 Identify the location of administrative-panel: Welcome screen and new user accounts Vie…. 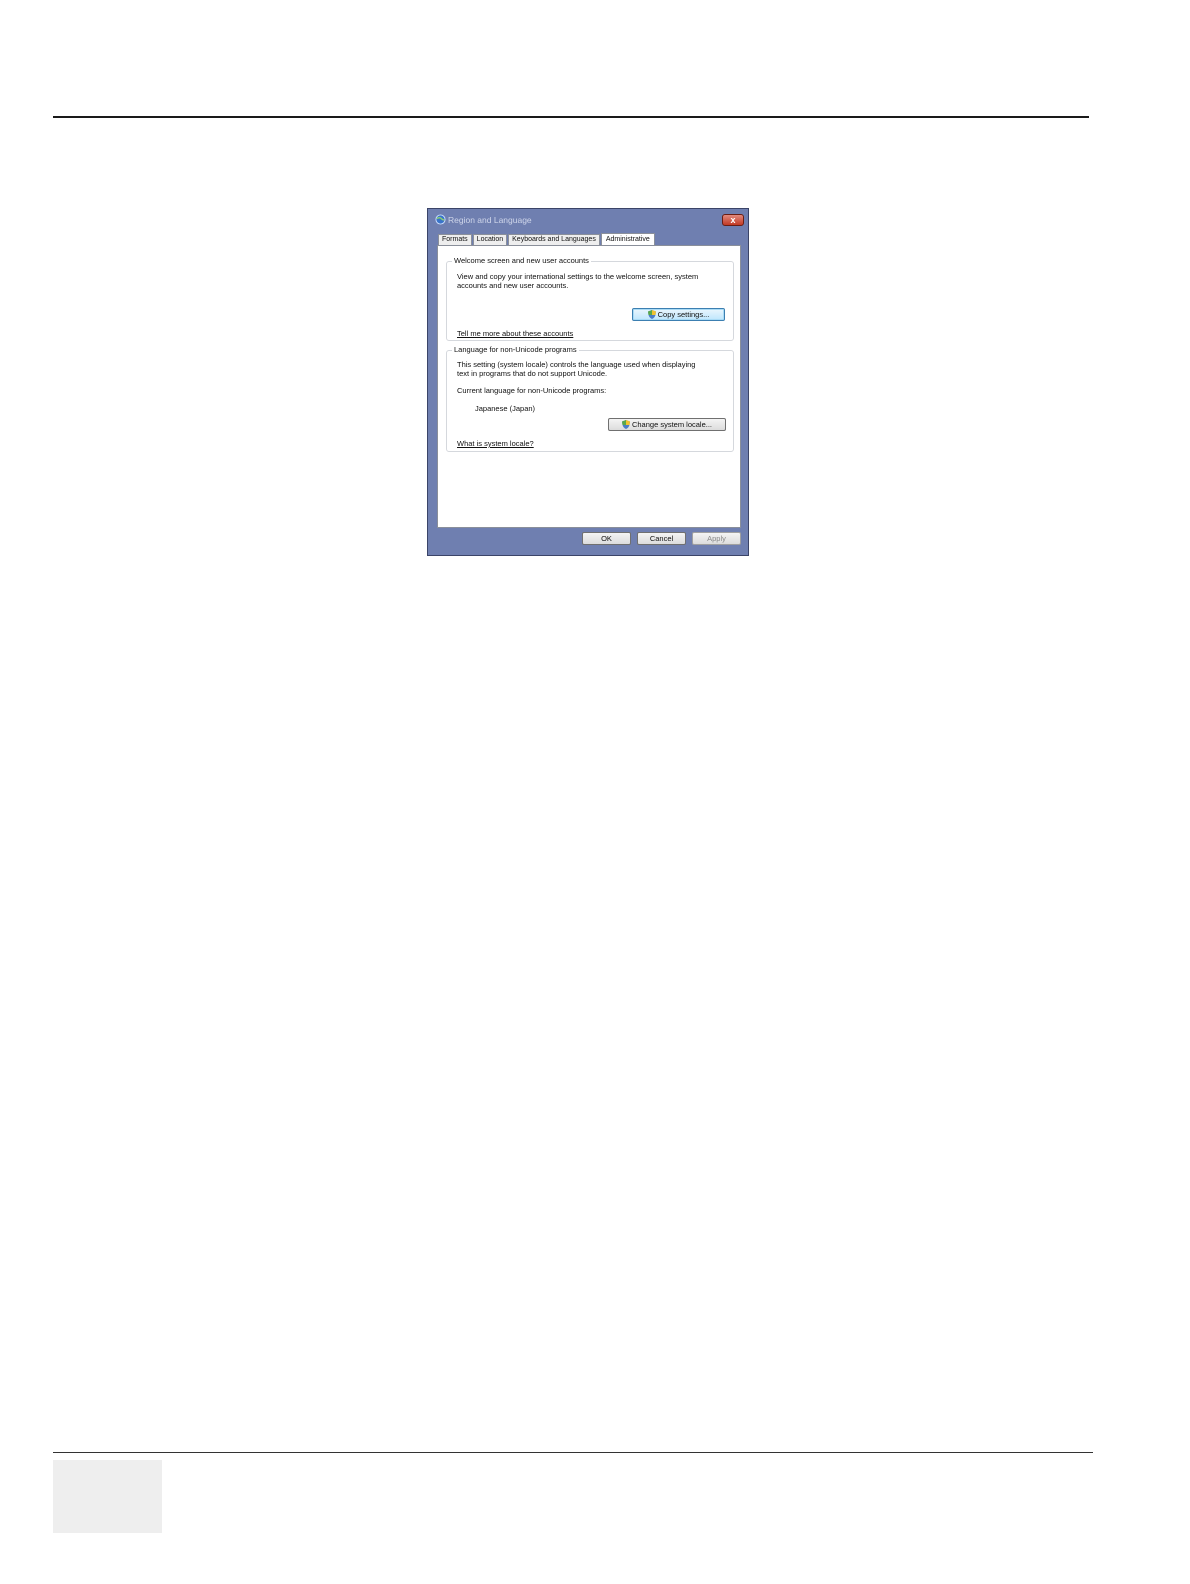
(589, 386).